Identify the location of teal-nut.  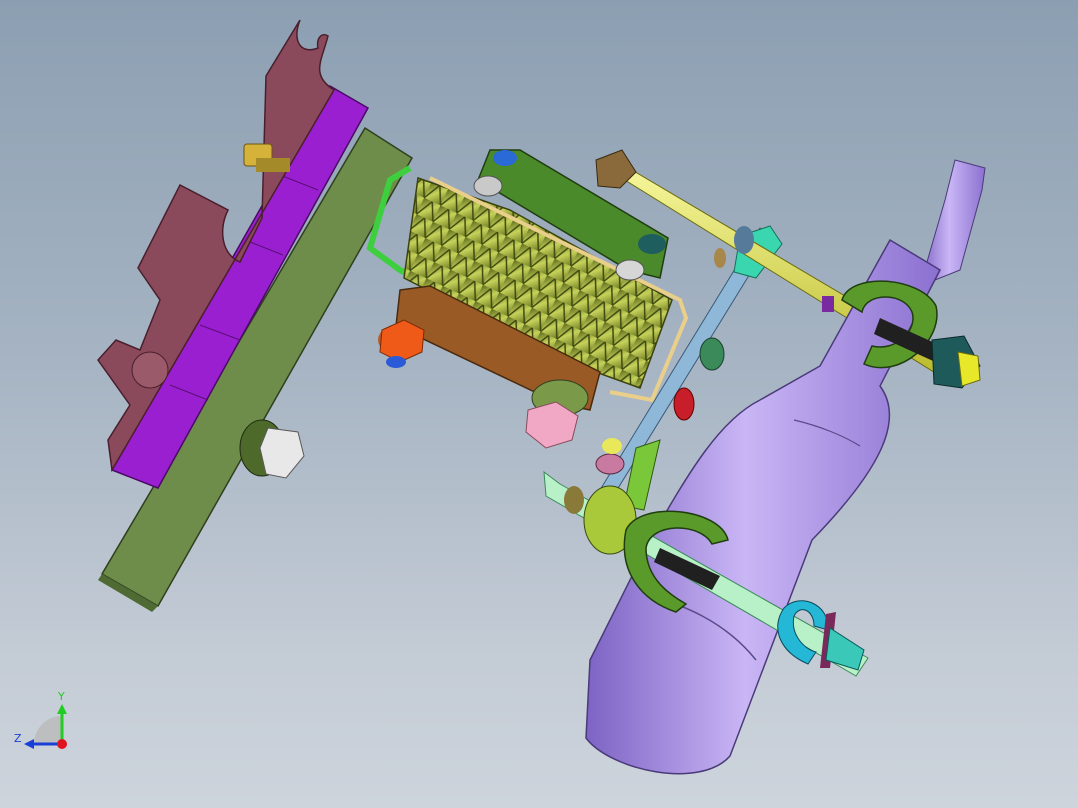
(652, 244).